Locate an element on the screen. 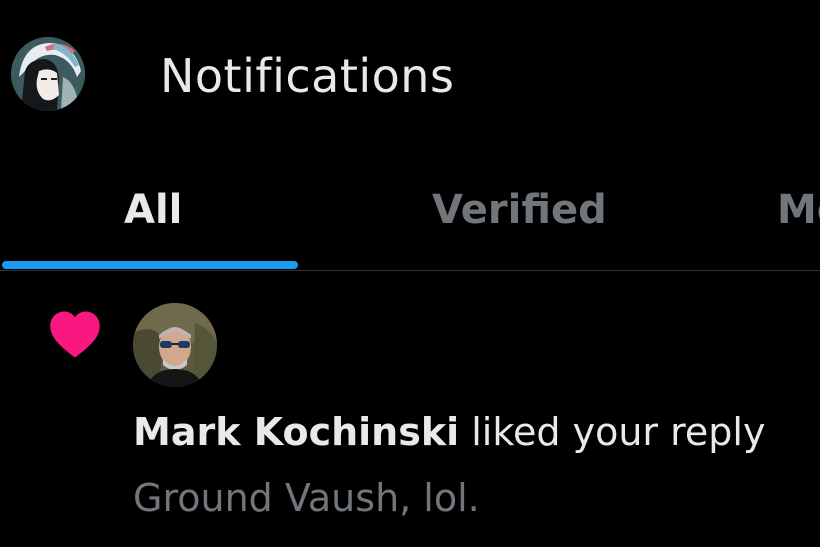 The height and width of the screenshot is (547, 820). user-avatar is located at coordinates (175, 345).